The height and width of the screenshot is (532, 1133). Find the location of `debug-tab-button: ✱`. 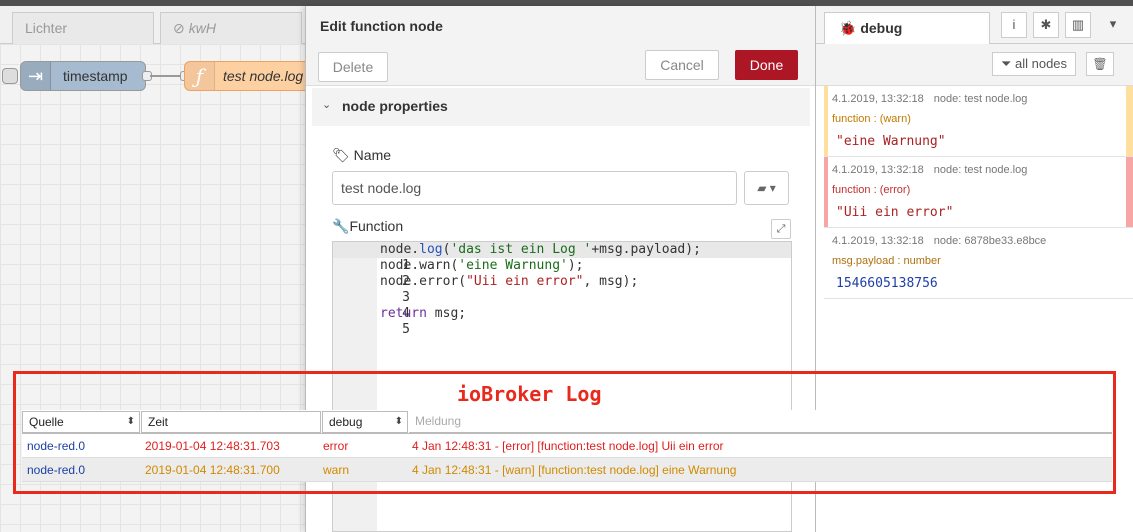

debug-tab-button: ✱ is located at coordinates (1046, 25).